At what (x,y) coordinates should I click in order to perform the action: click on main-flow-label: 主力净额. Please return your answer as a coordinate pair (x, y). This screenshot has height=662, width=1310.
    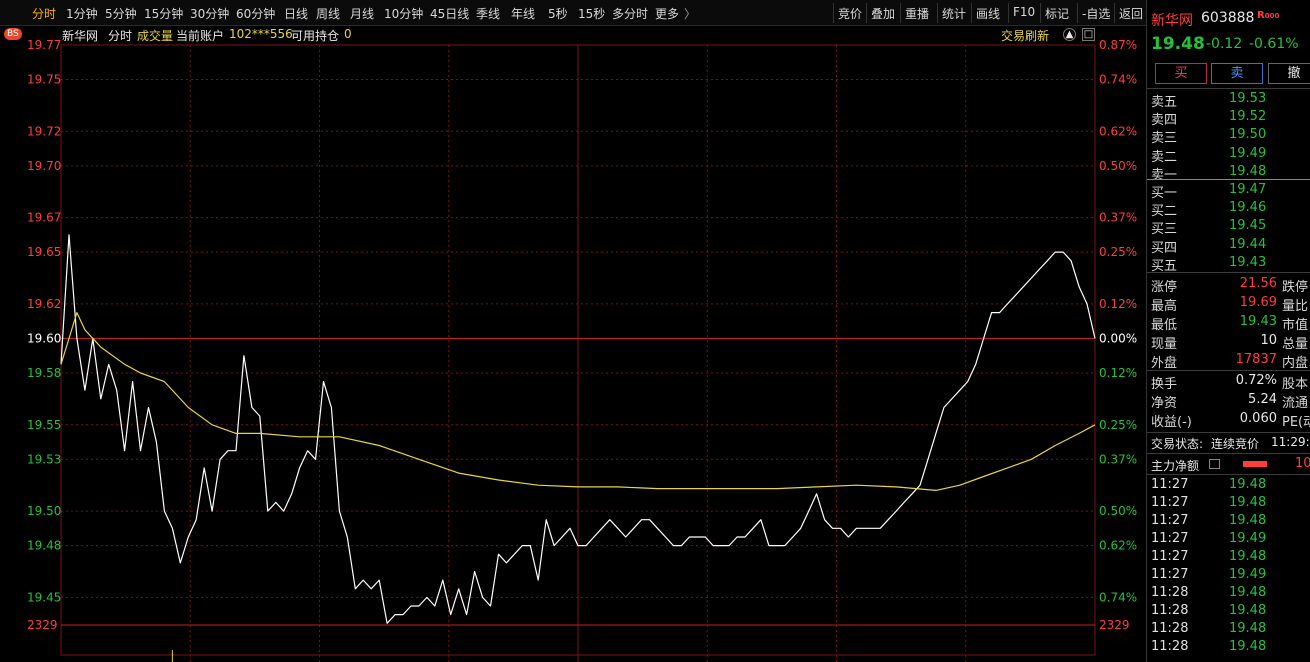
    Looking at the image, I should click on (1175, 466).